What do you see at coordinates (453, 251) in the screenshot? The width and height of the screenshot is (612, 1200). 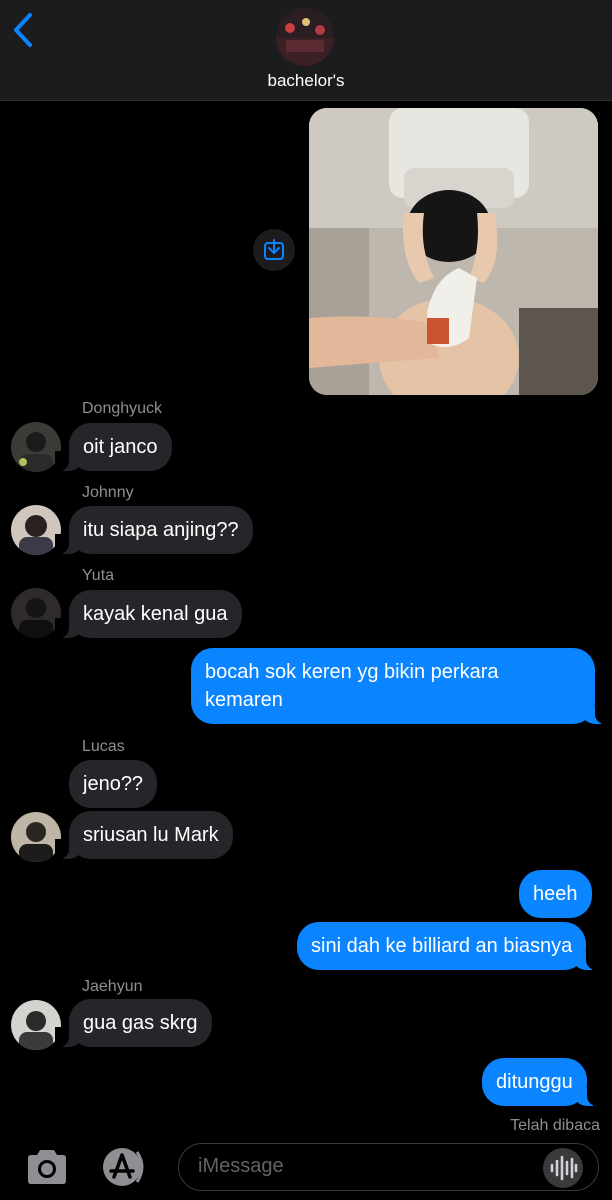 I see `shared-photo` at bounding box center [453, 251].